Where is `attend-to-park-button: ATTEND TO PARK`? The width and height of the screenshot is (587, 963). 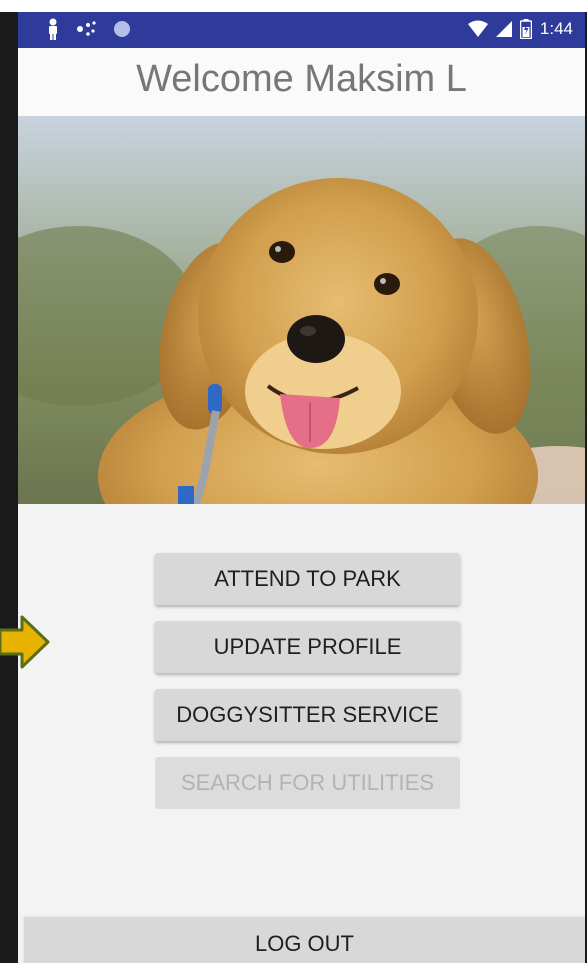 attend-to-park-button: ATTEND TO PARK is located at coordinates (307, 579).